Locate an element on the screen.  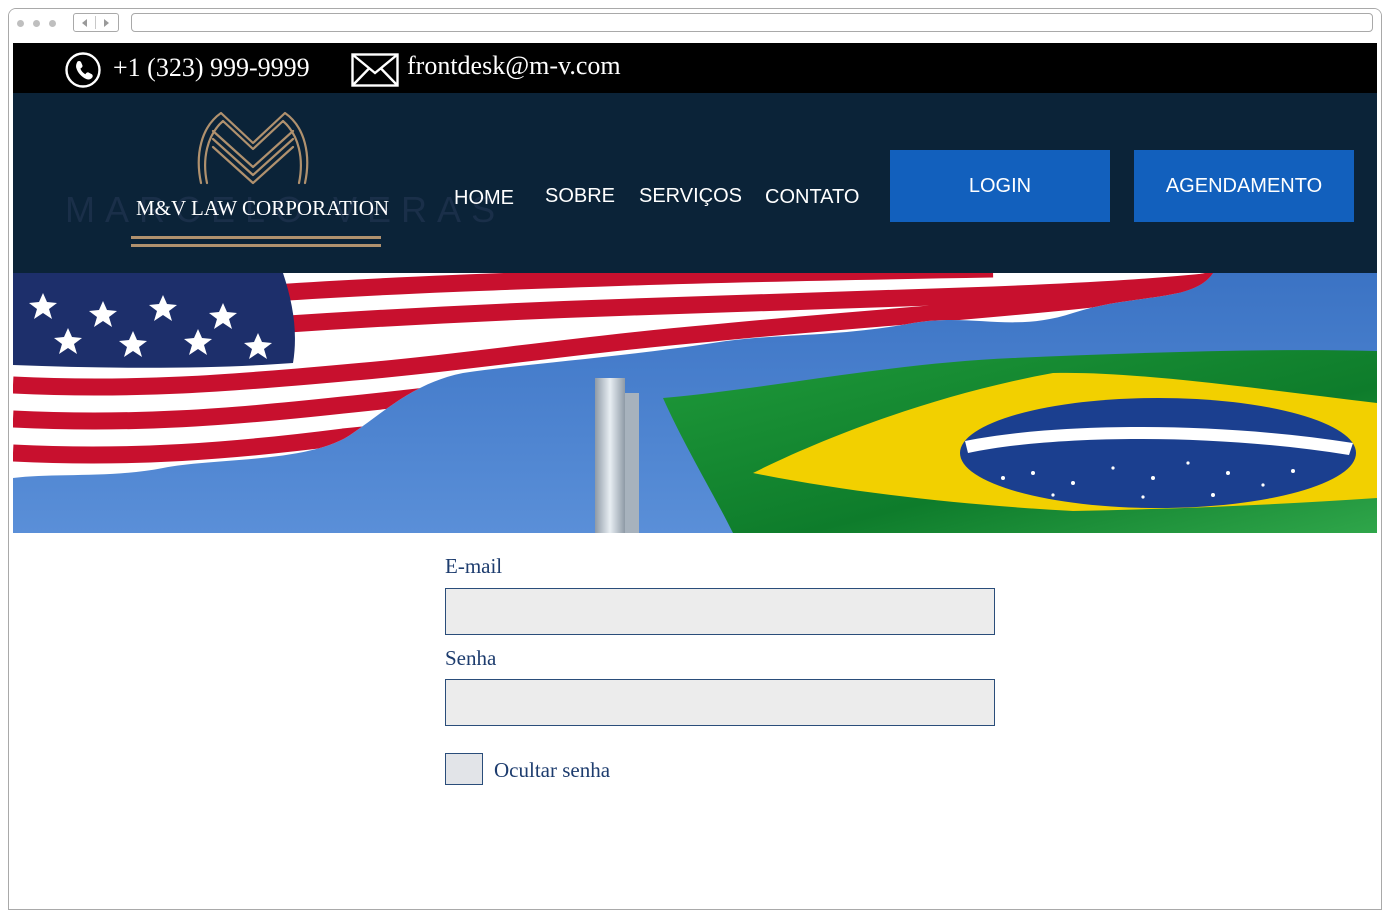
email-address: frontdesk@m-v.com is located at coordinates (514, 66).